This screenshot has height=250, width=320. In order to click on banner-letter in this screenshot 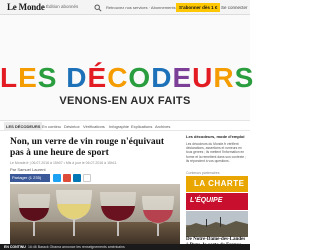, I will do `click(61, 78)`.